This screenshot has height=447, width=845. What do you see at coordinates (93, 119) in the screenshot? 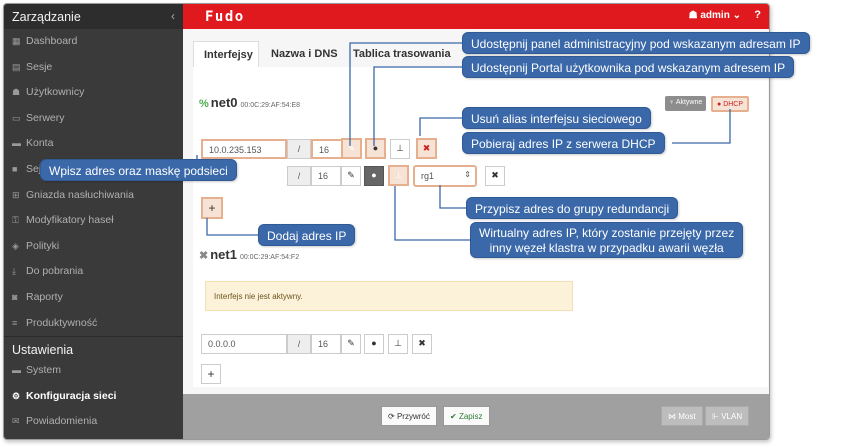
I see `sidebar-item-serwery: ▭ Serwery` at bounding box center [93, 119].